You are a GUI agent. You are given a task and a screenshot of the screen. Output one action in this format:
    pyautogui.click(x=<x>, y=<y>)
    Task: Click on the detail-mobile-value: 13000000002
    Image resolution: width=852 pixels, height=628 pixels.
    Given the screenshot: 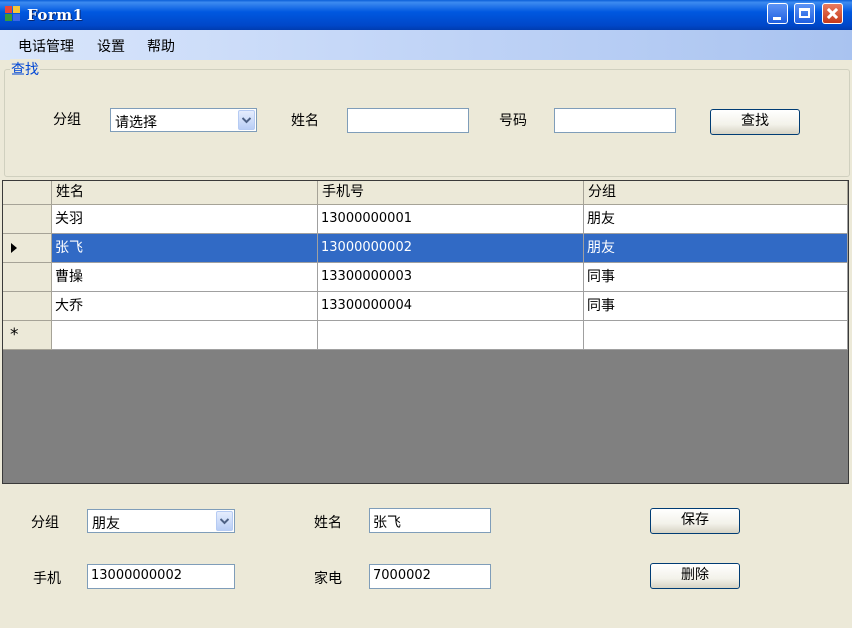 What is the action you would take?
    pyautogui.click(x=136, y=575)
    